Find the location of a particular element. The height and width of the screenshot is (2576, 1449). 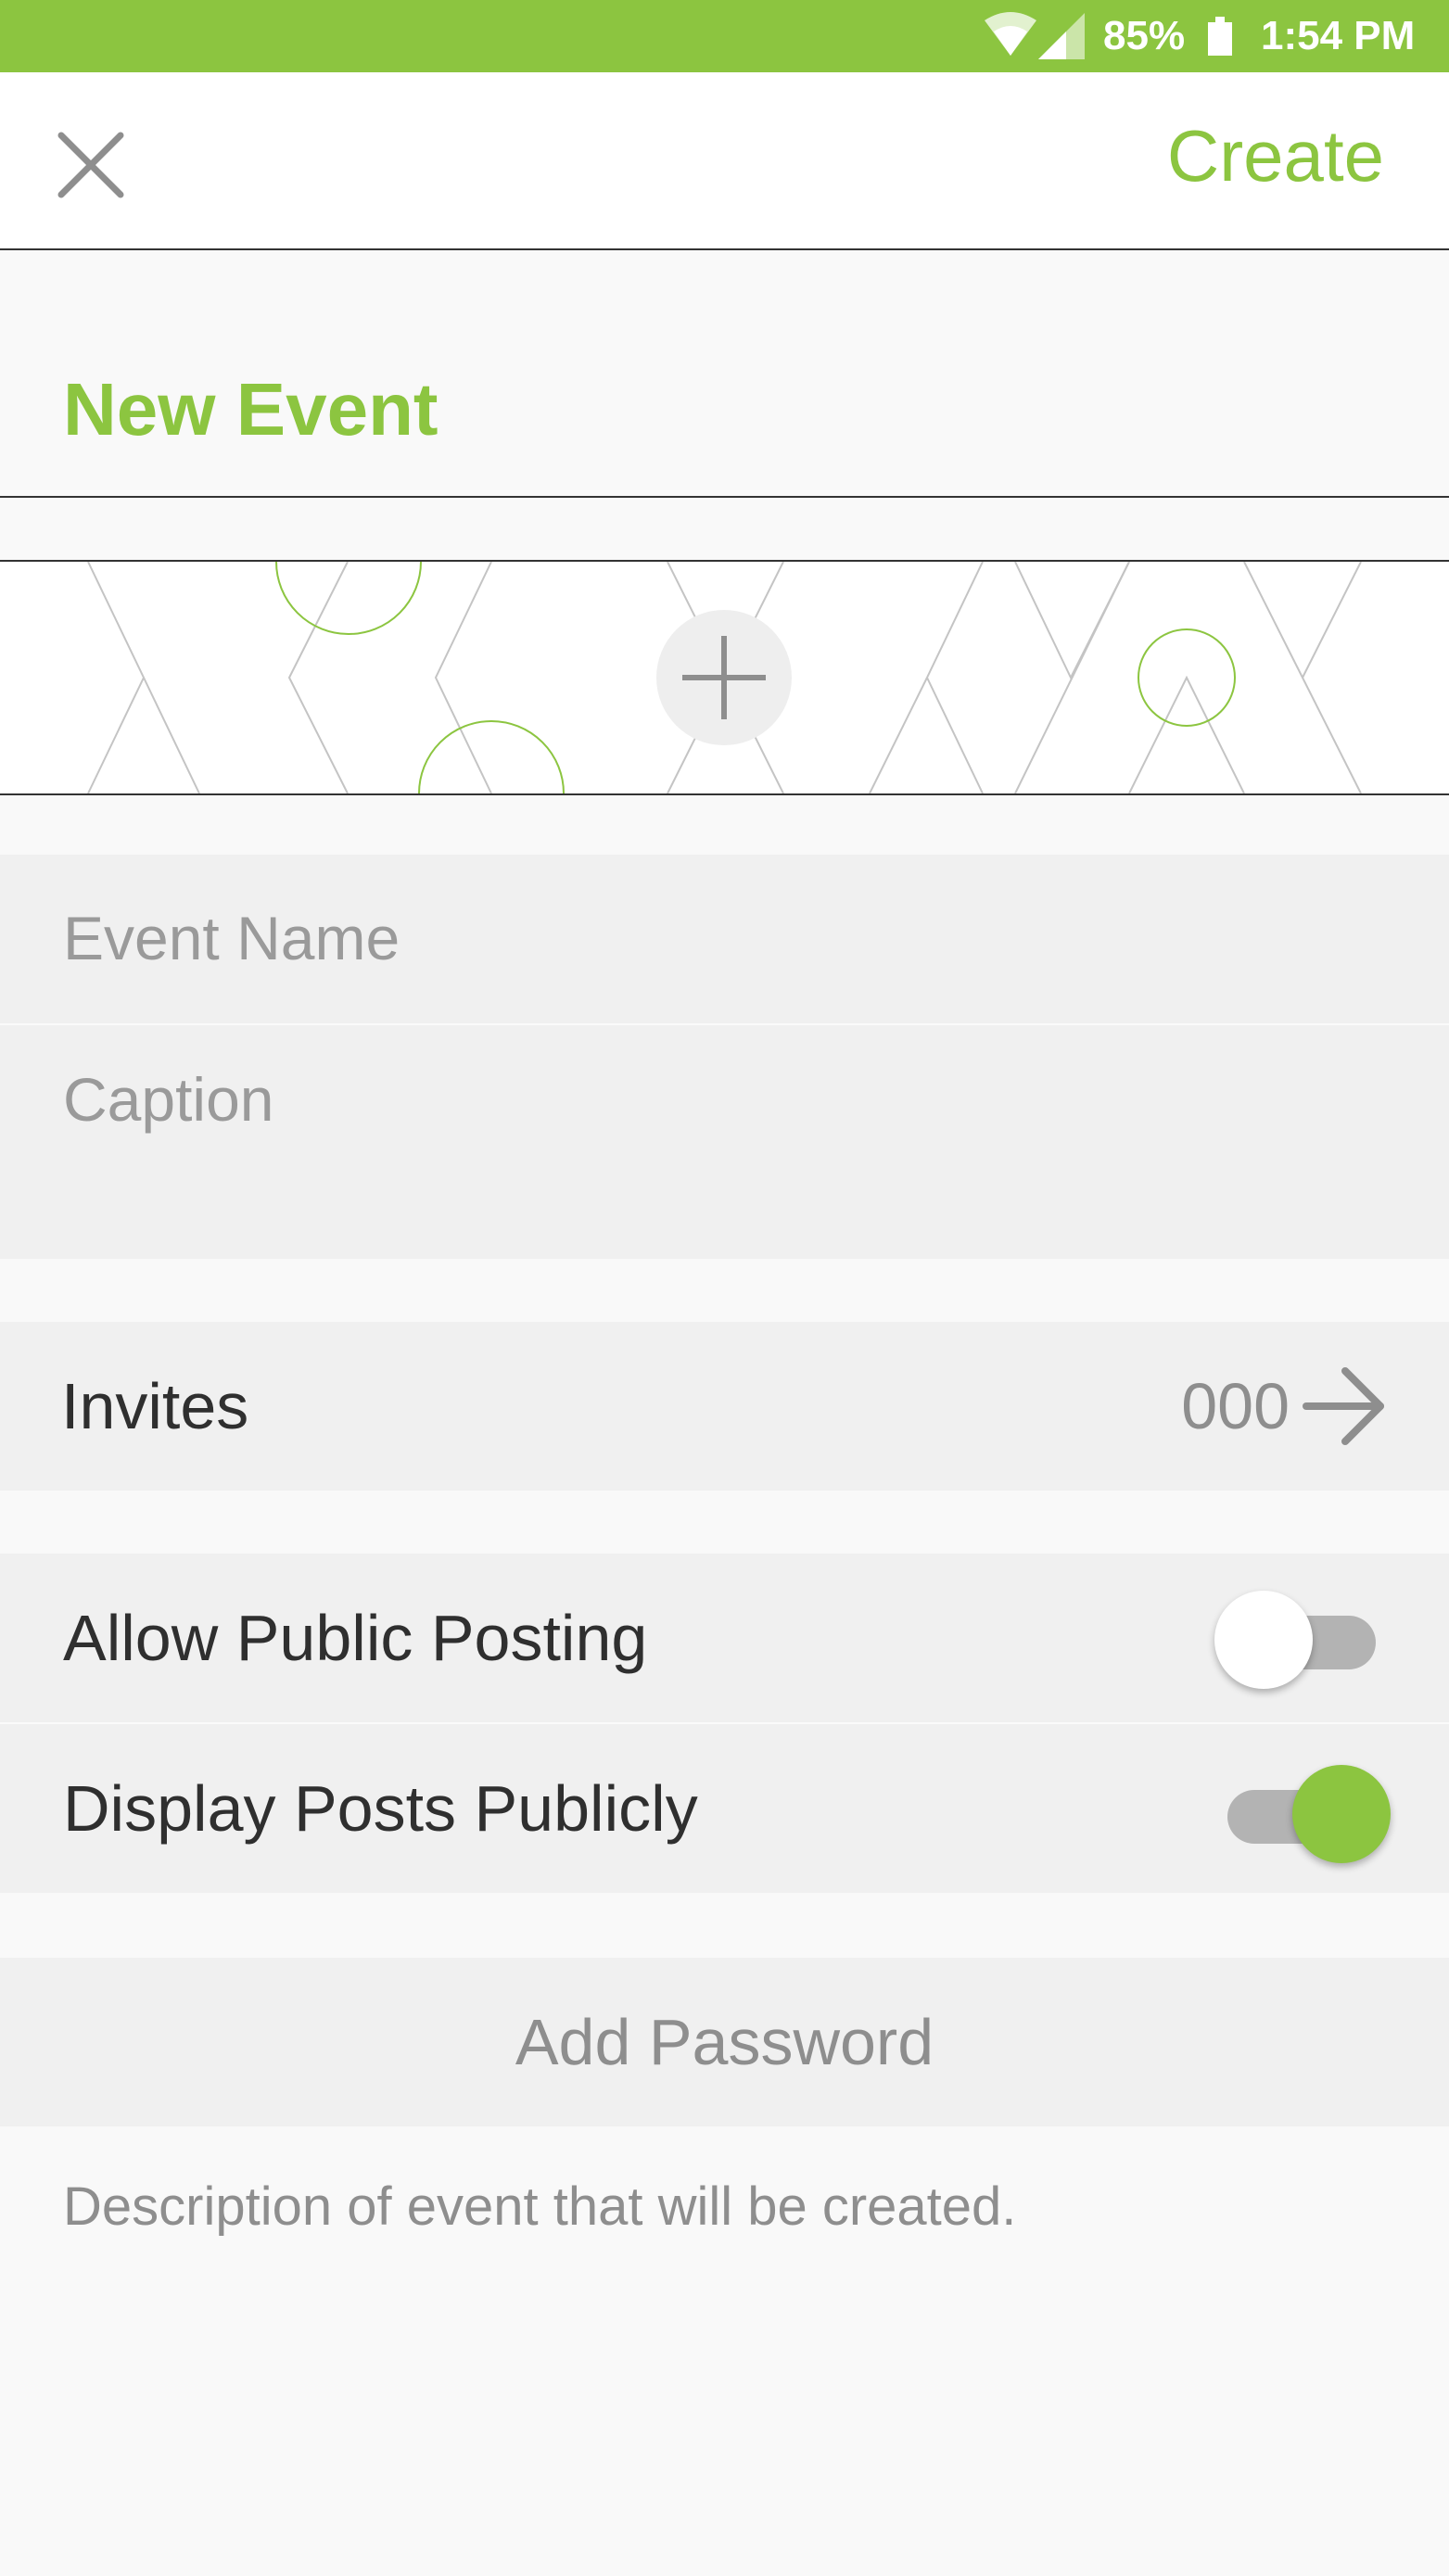

allow-public-posting-row: Allow Public Posting is located at coordinates (724, 1639).